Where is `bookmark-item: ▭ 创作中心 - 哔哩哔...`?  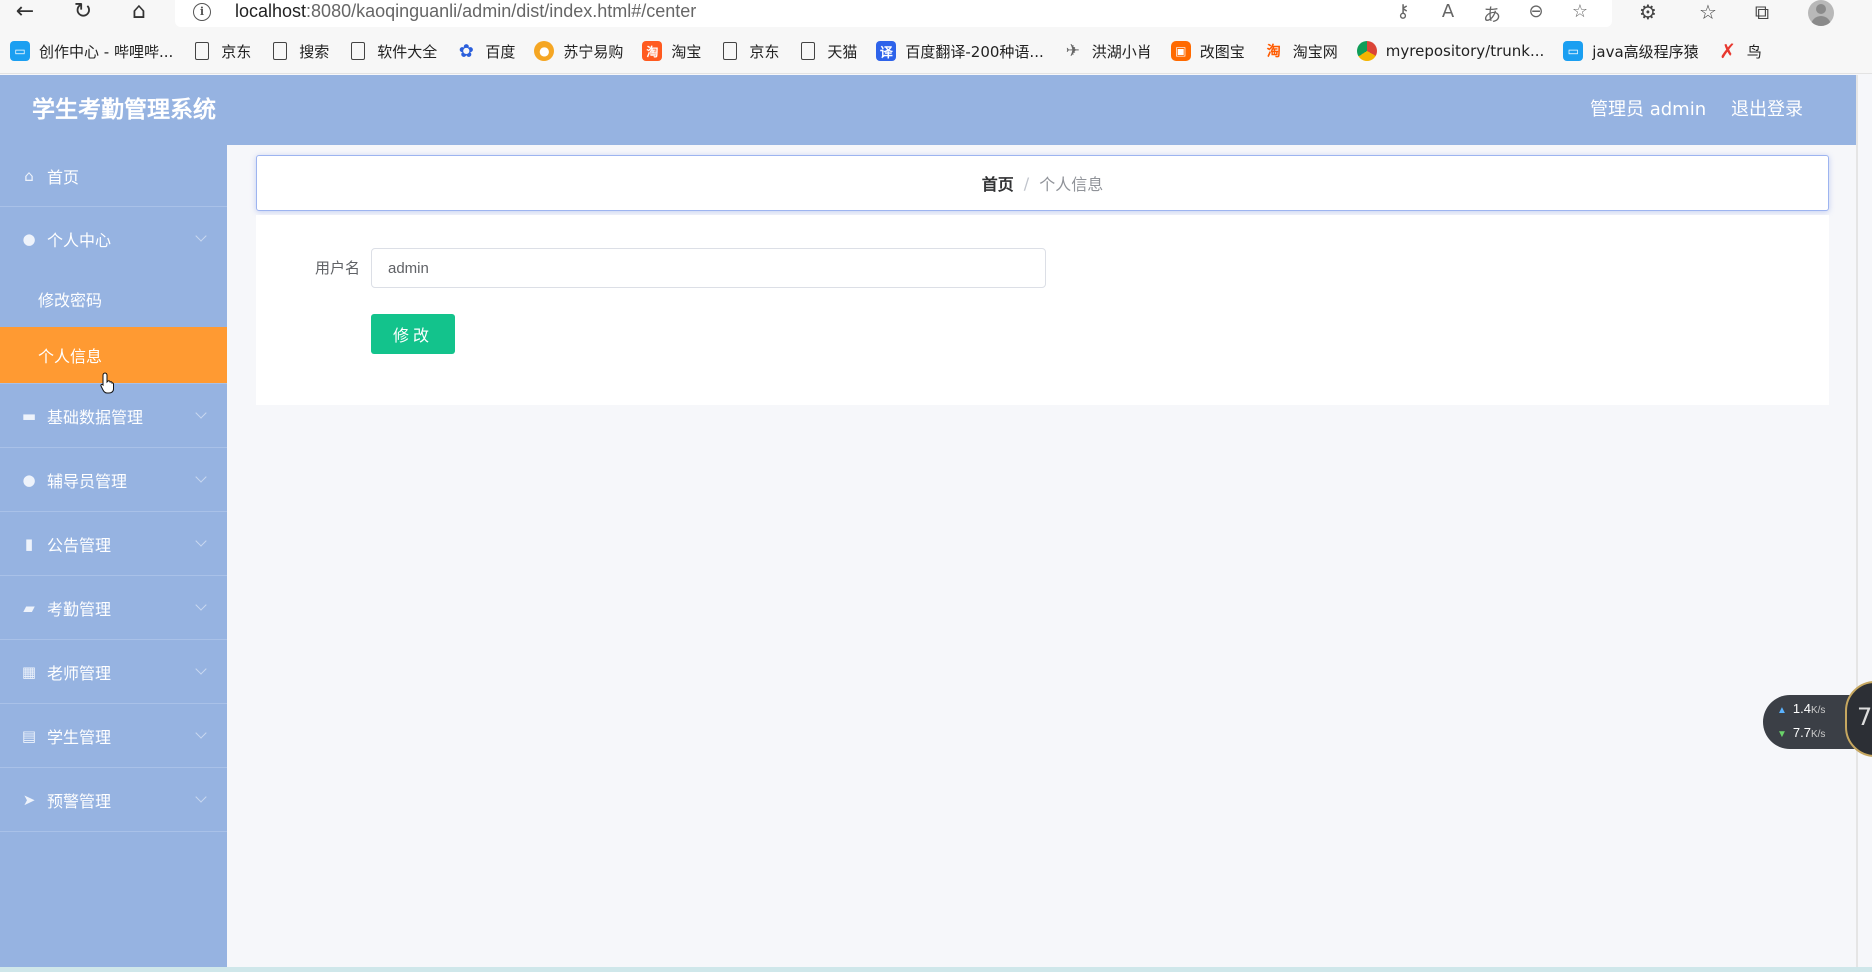
bookmark-item: ▭ 创作中心 - 哔哩哔... is located at coordinates (91, 51).